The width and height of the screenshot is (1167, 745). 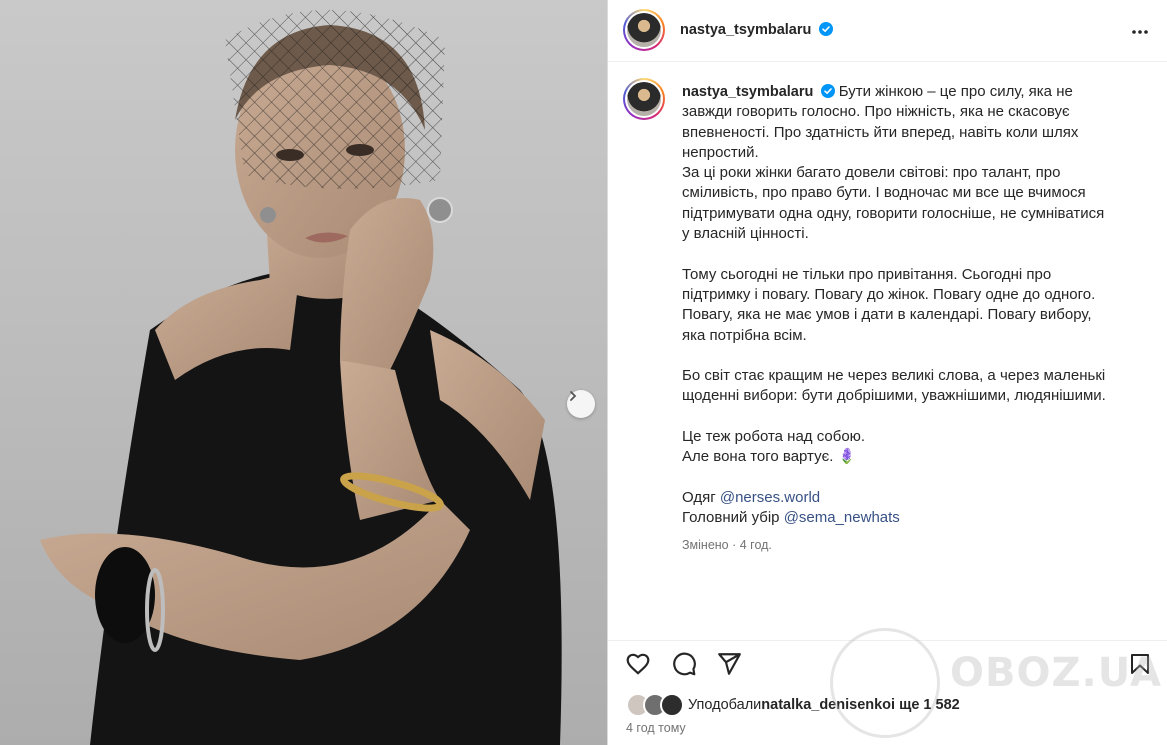 I want to click on send-icon, so click(x=729, y=664).